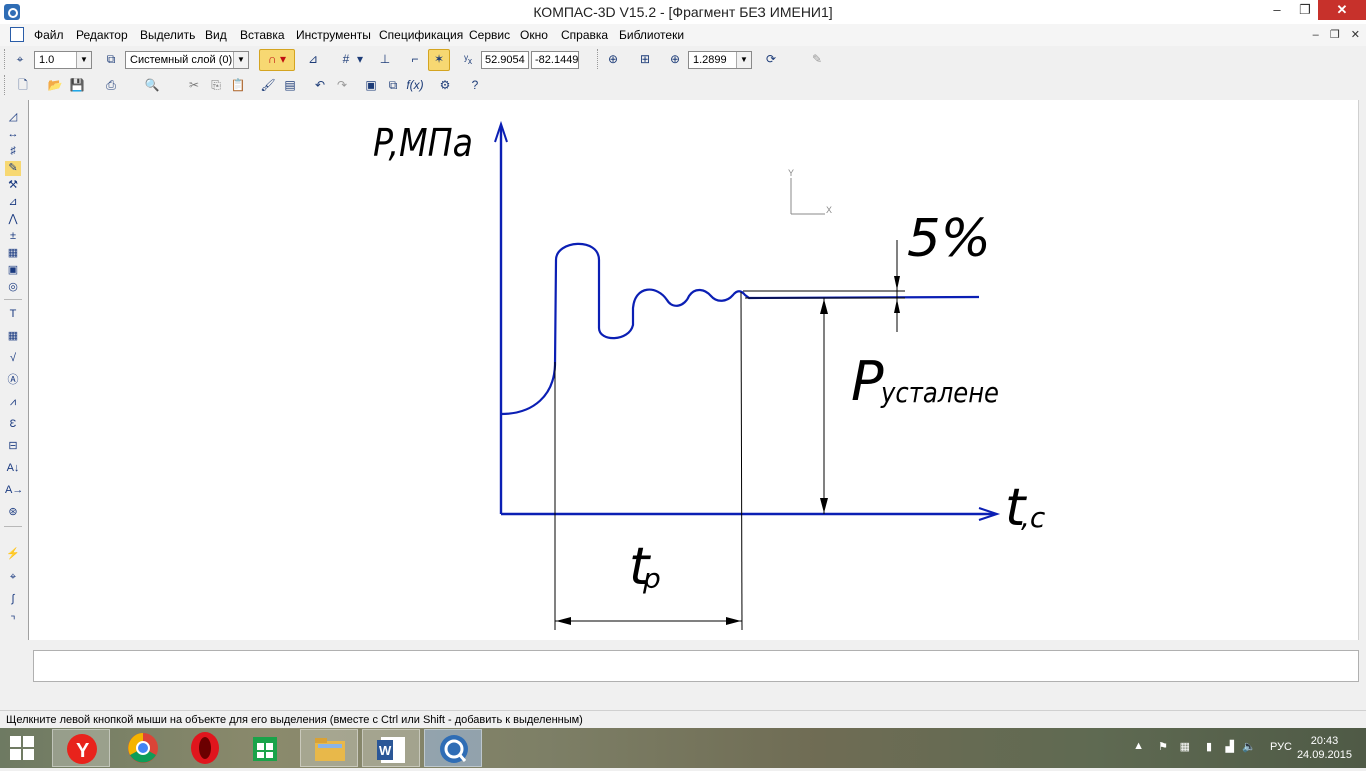 This screenshot has height=771, width=1366. Describe the element at coordinates (1362, 370) in the screenshot. I see `vertical-scrollbar` at that location.